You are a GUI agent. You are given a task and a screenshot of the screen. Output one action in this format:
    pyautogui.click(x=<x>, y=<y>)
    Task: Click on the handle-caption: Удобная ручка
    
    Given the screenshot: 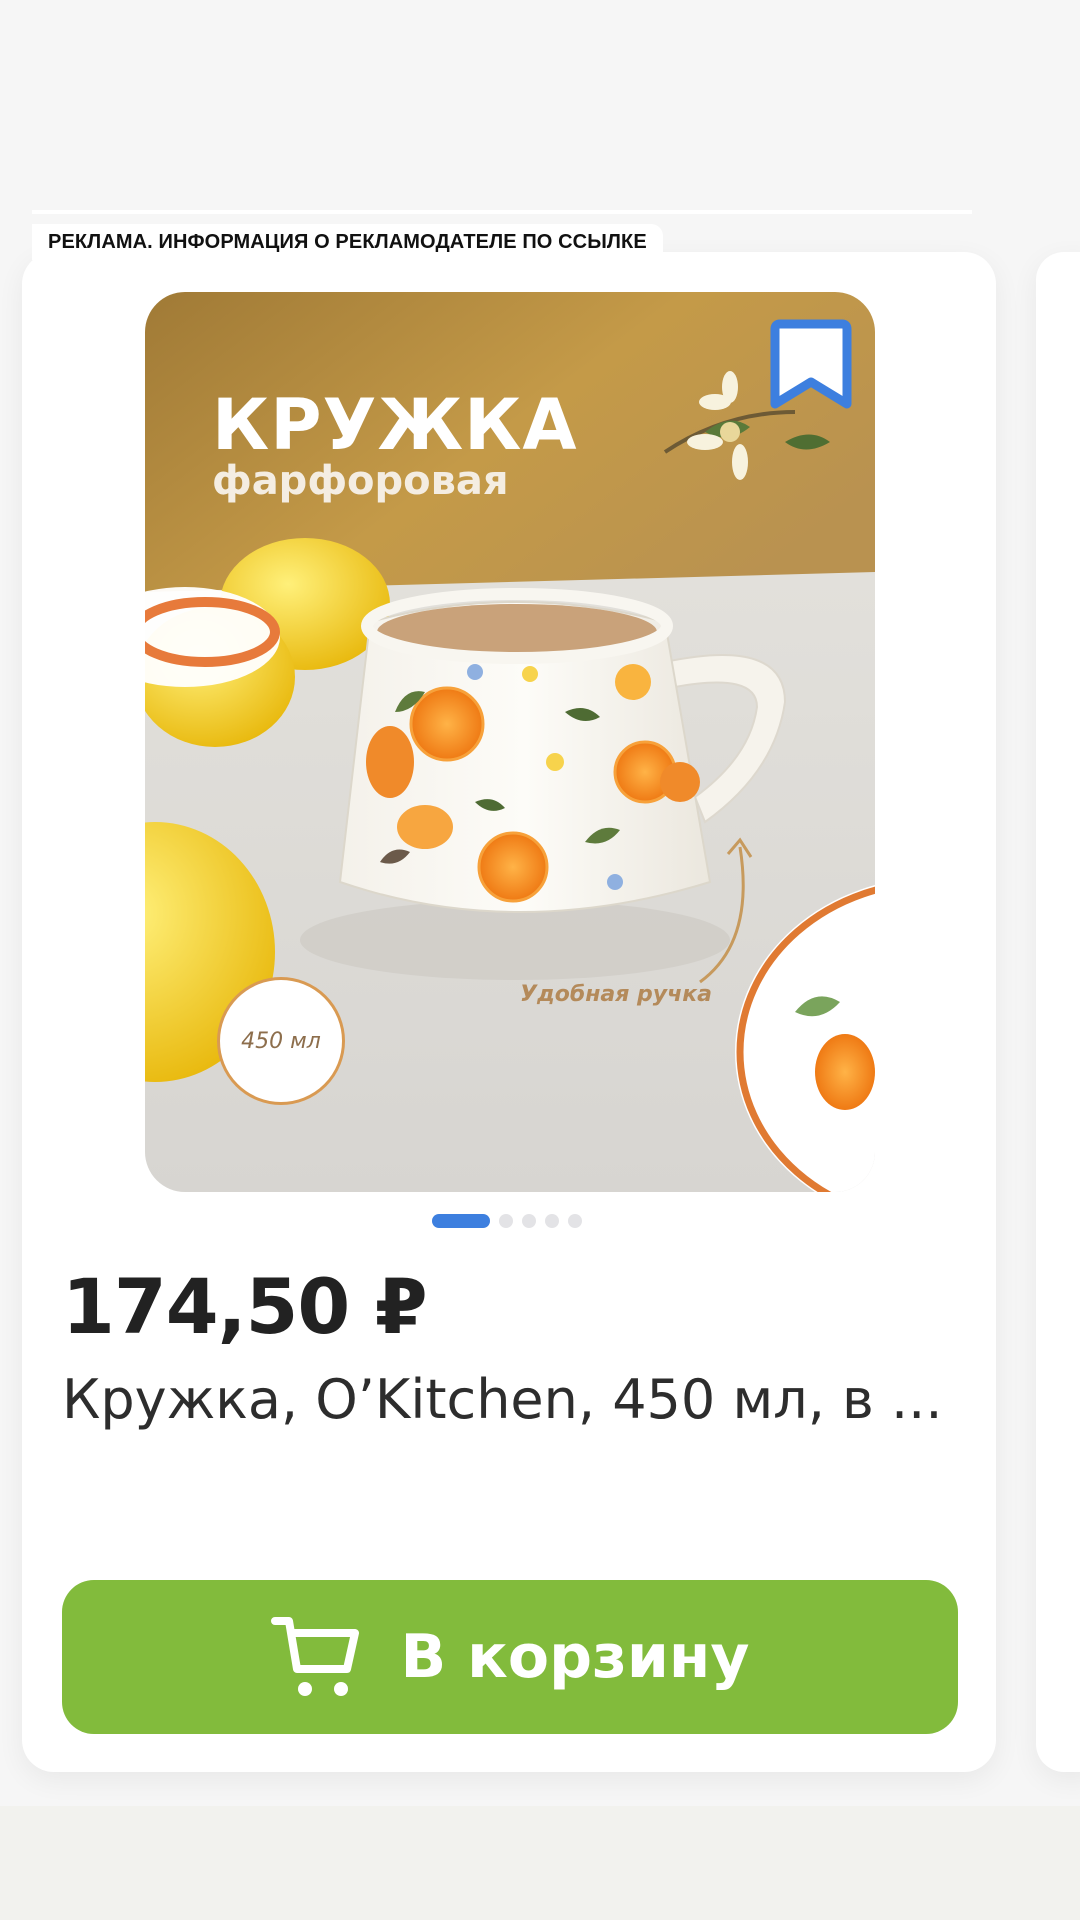 What is the action you would take?
    pyautogui.click(x=616, y=994)
    